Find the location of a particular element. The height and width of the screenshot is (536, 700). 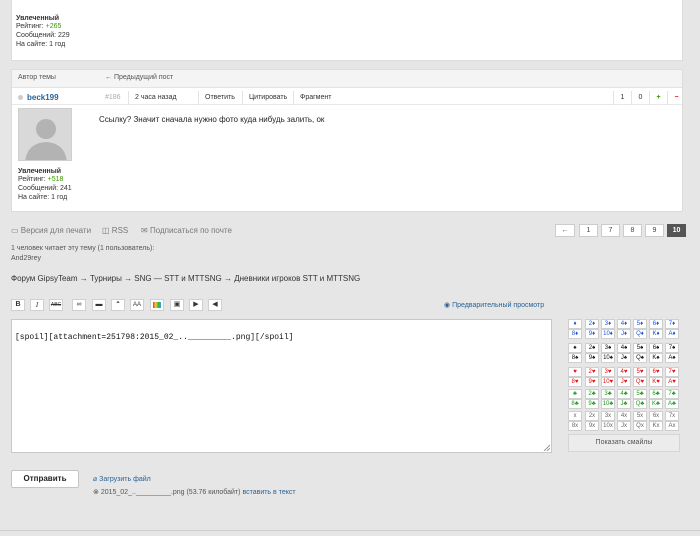

smiley-card: 8♦ is located at coordinates (575, 334).